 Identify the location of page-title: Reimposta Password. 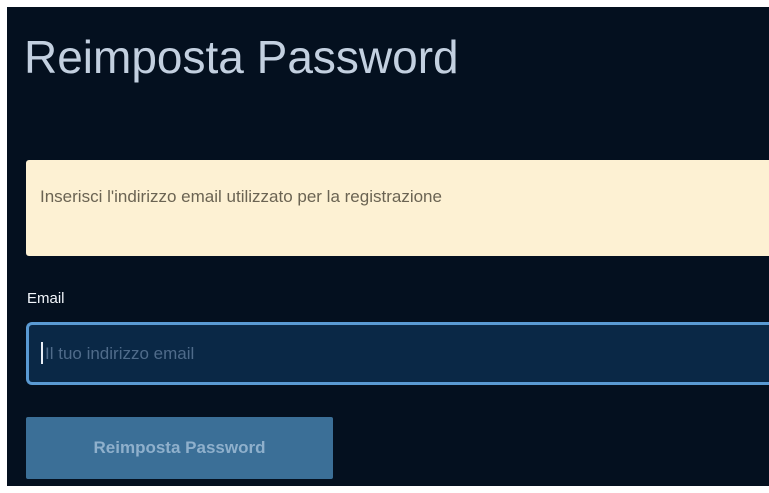
(241, 57).